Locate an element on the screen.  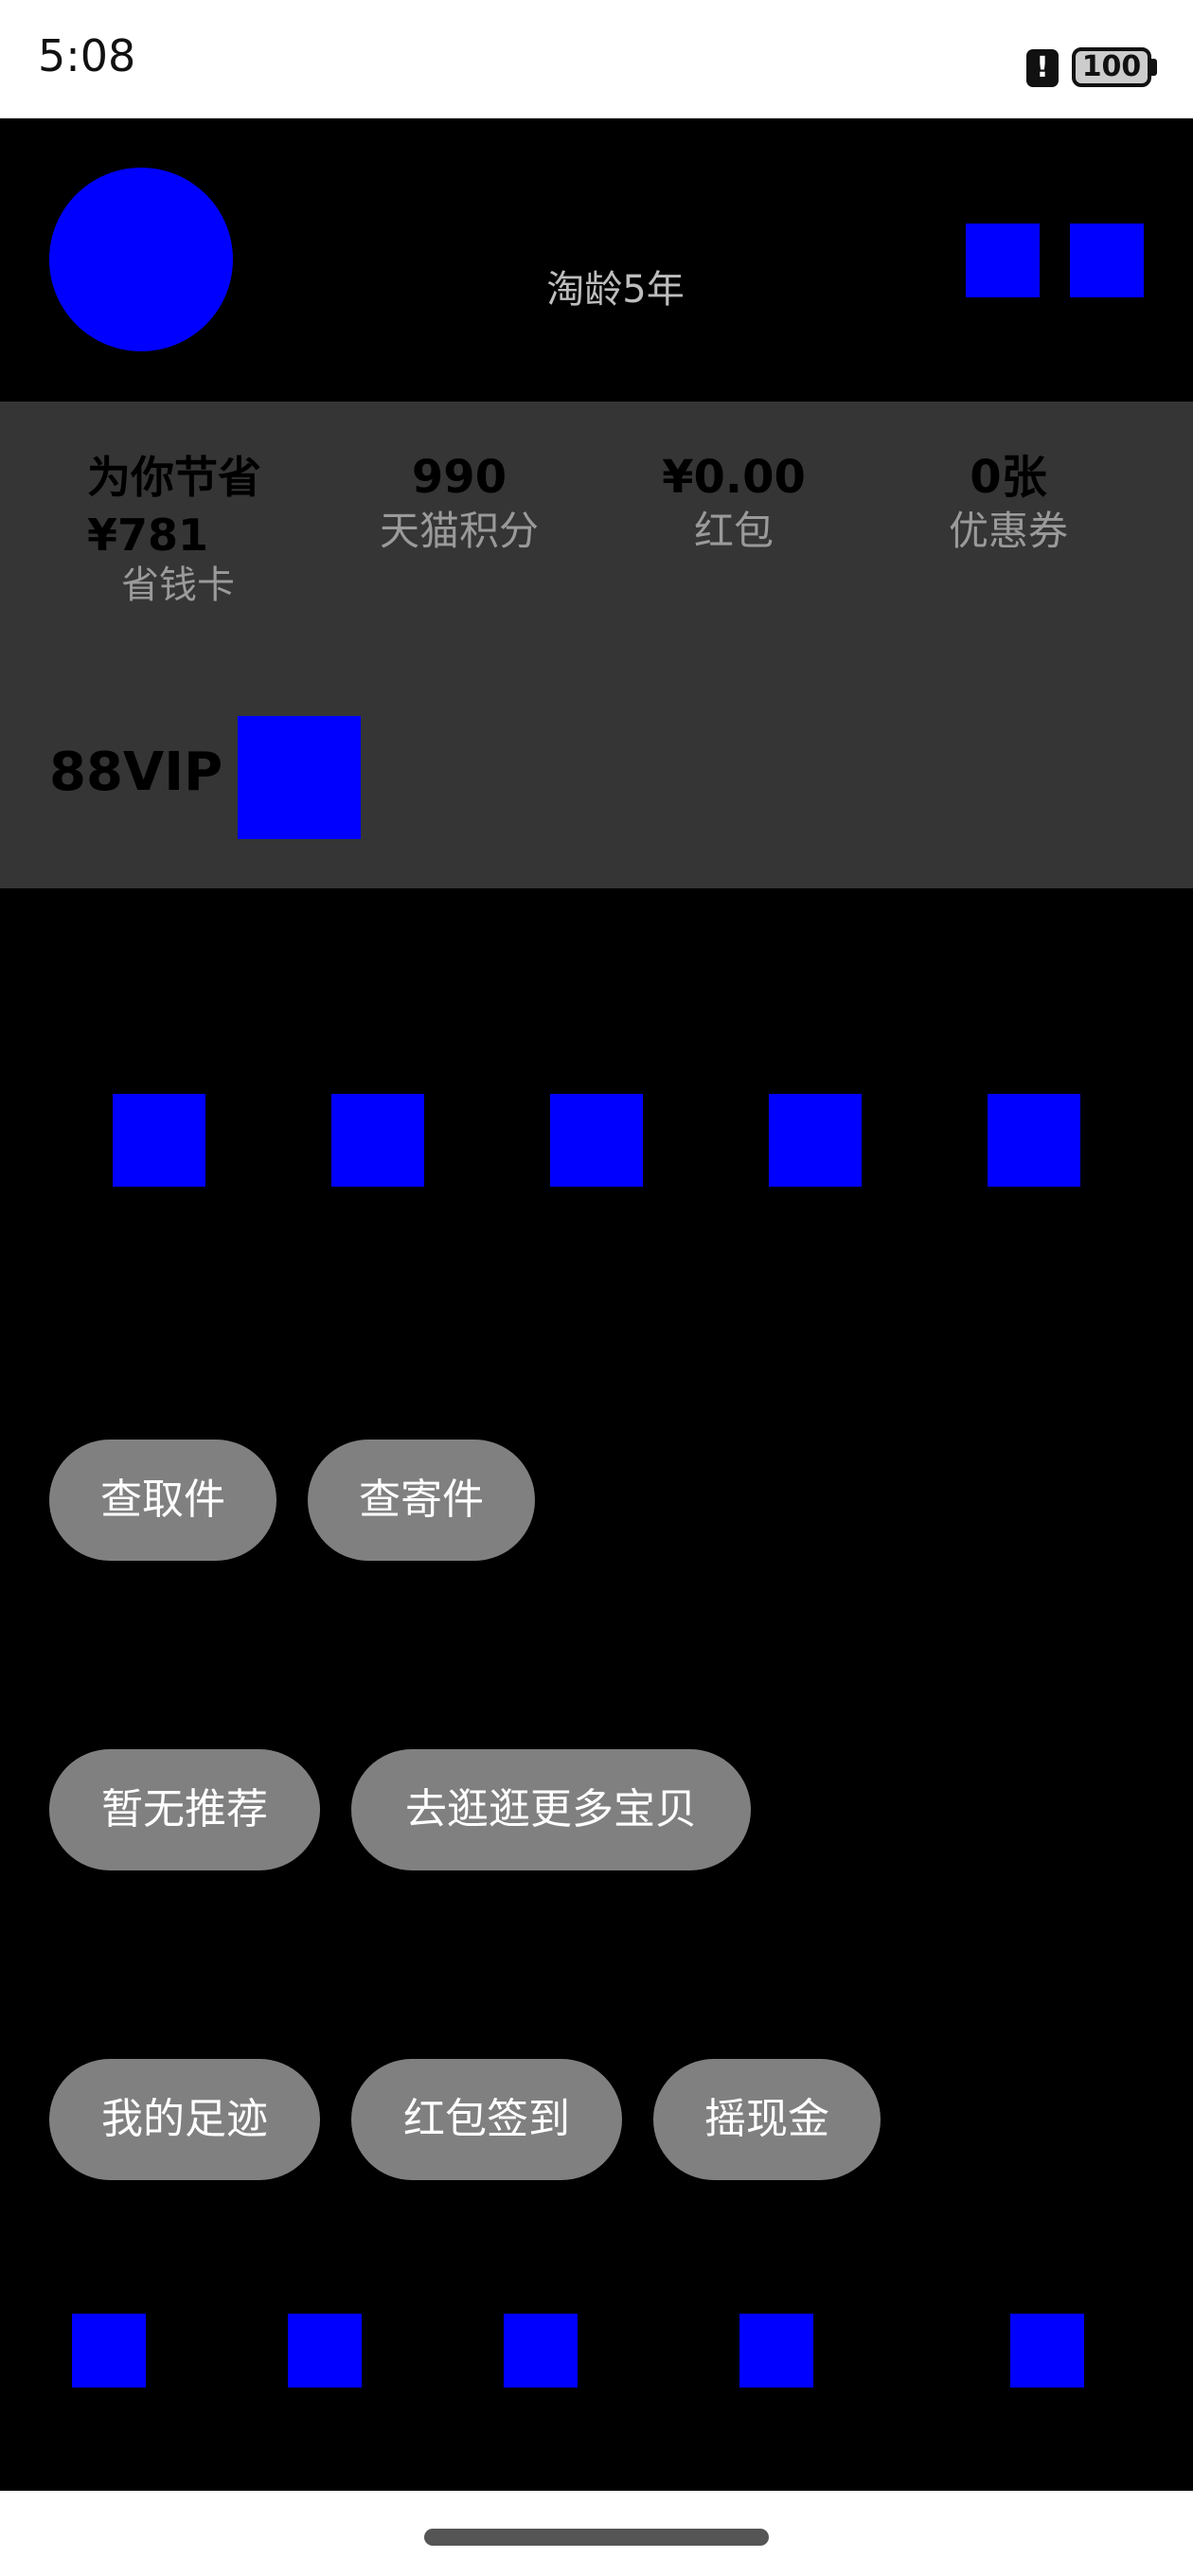
pending-receipt-icon is located at coordinates (596, 1140).